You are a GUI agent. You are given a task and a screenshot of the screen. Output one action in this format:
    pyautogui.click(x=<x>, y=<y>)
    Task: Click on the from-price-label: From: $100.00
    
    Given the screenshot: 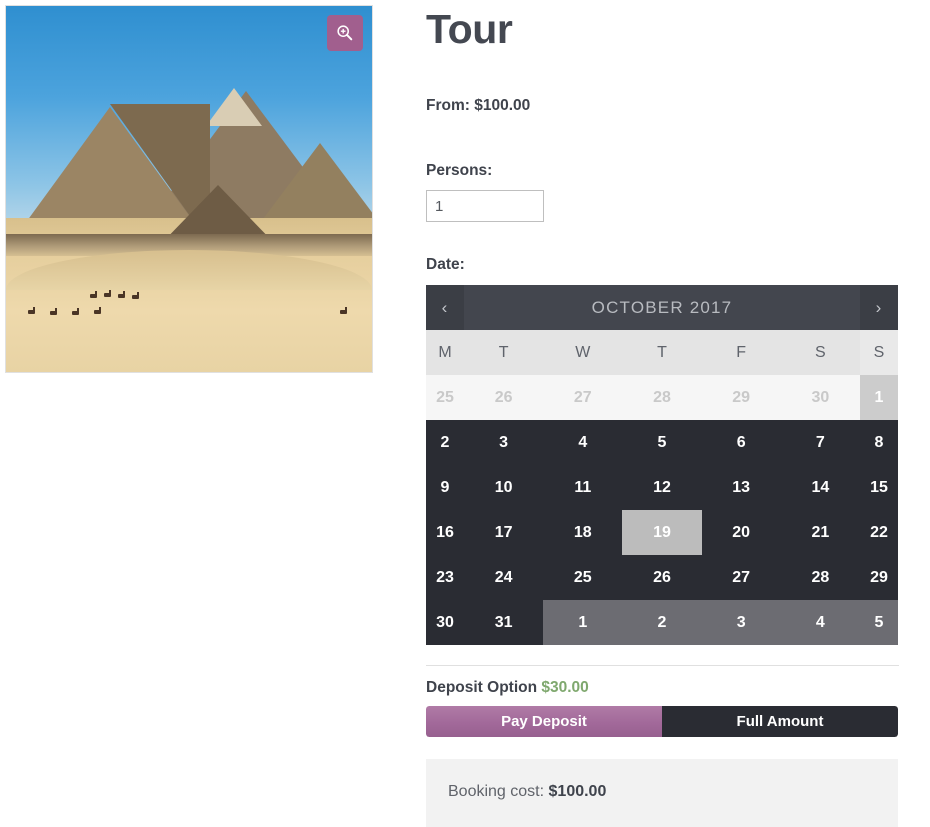 What is the action you would take?
    pyautogui.click(x=478, y=106)
    